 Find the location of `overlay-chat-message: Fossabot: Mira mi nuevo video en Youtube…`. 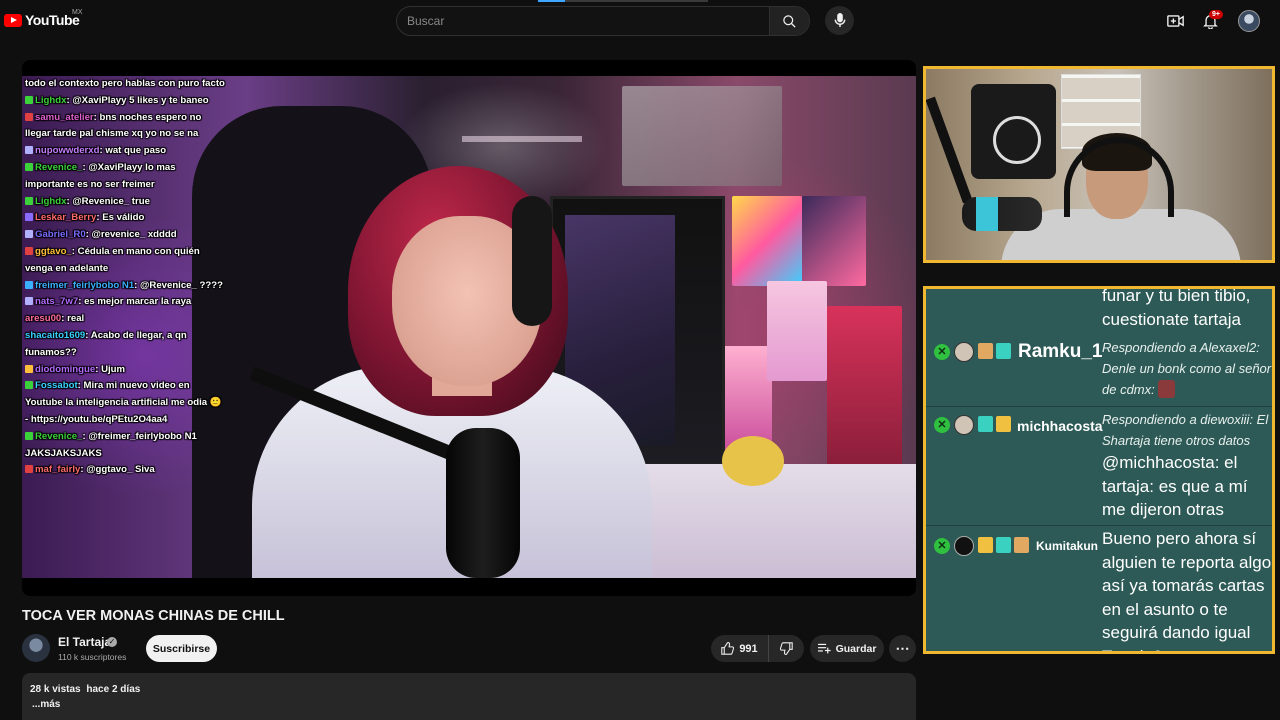

overlay-chat-message: Fossabot: Mira mi nuevo video en Youtube… is located at coordinates (126, 403).